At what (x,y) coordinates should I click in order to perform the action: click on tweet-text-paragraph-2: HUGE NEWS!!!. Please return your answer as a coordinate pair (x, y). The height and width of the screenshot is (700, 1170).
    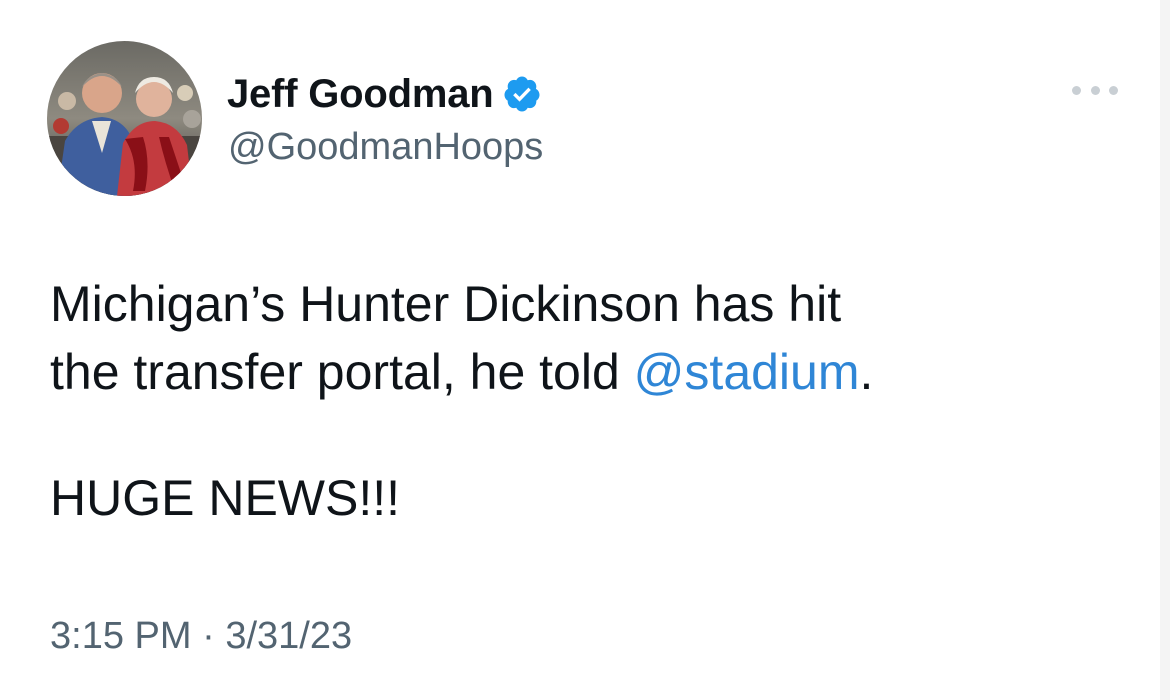
    Looking at the image, I should click on (225, 498).